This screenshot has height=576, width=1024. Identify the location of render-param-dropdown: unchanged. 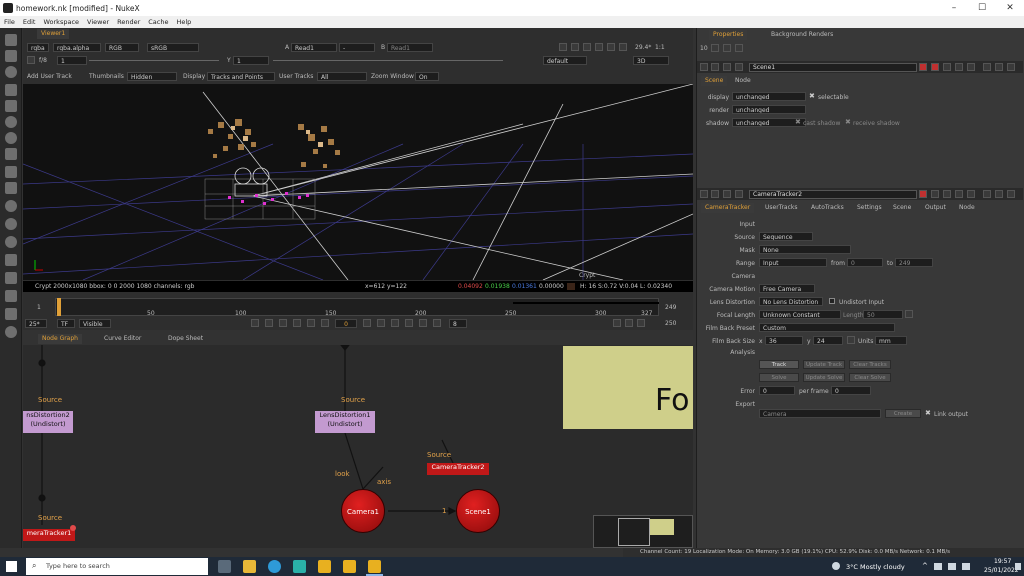
(769, 109).